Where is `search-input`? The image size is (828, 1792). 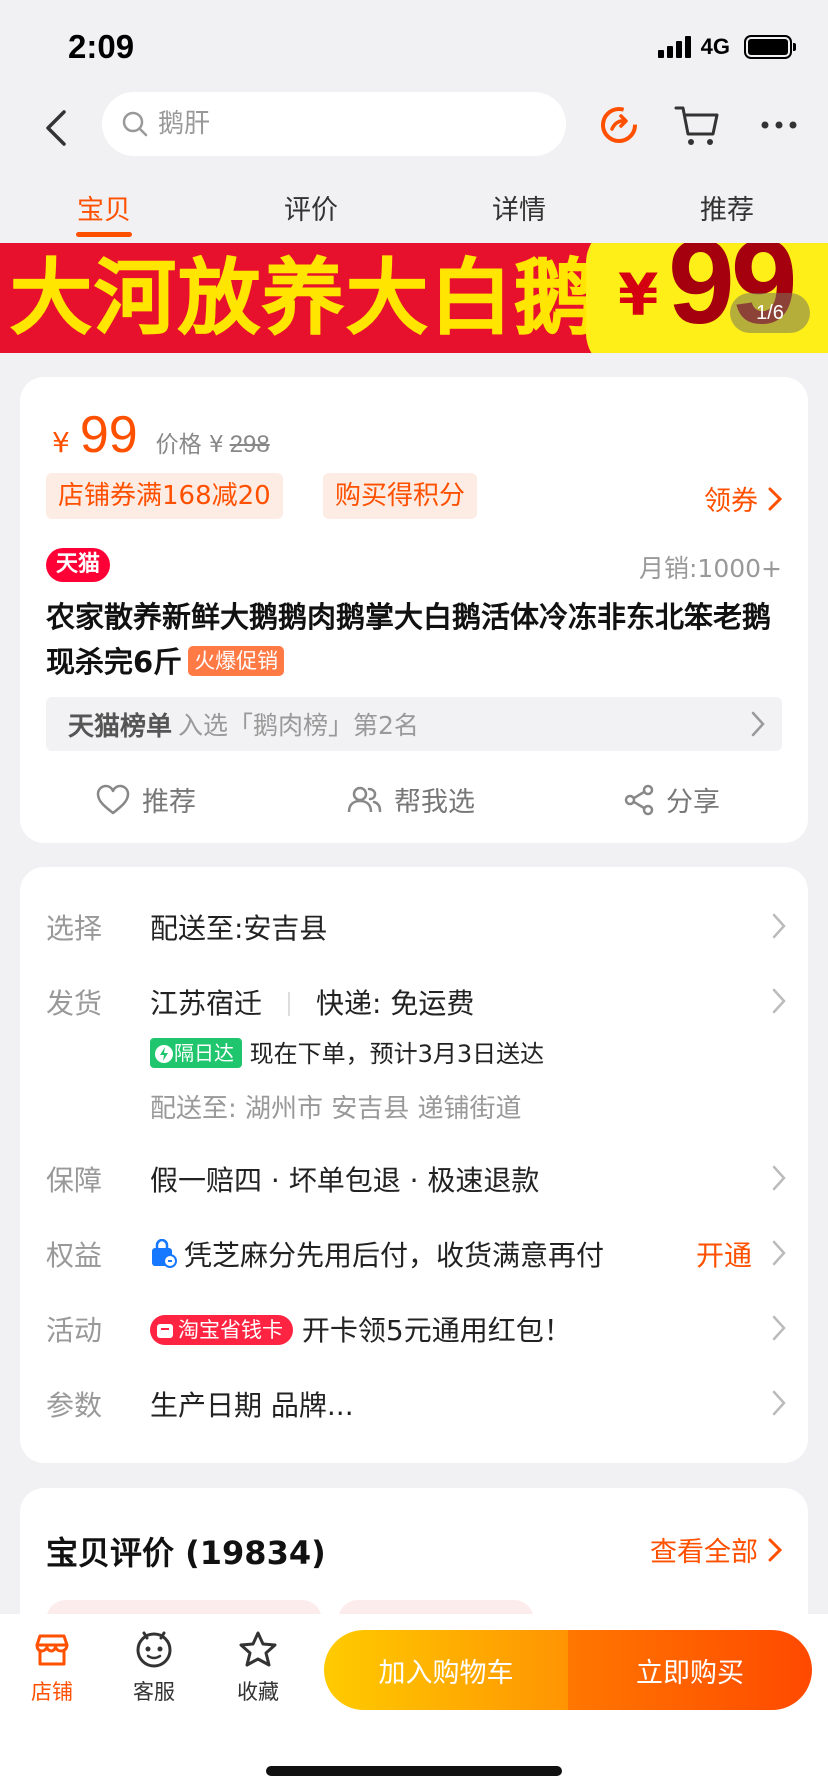
search-input is located at coordinates (348, 124).